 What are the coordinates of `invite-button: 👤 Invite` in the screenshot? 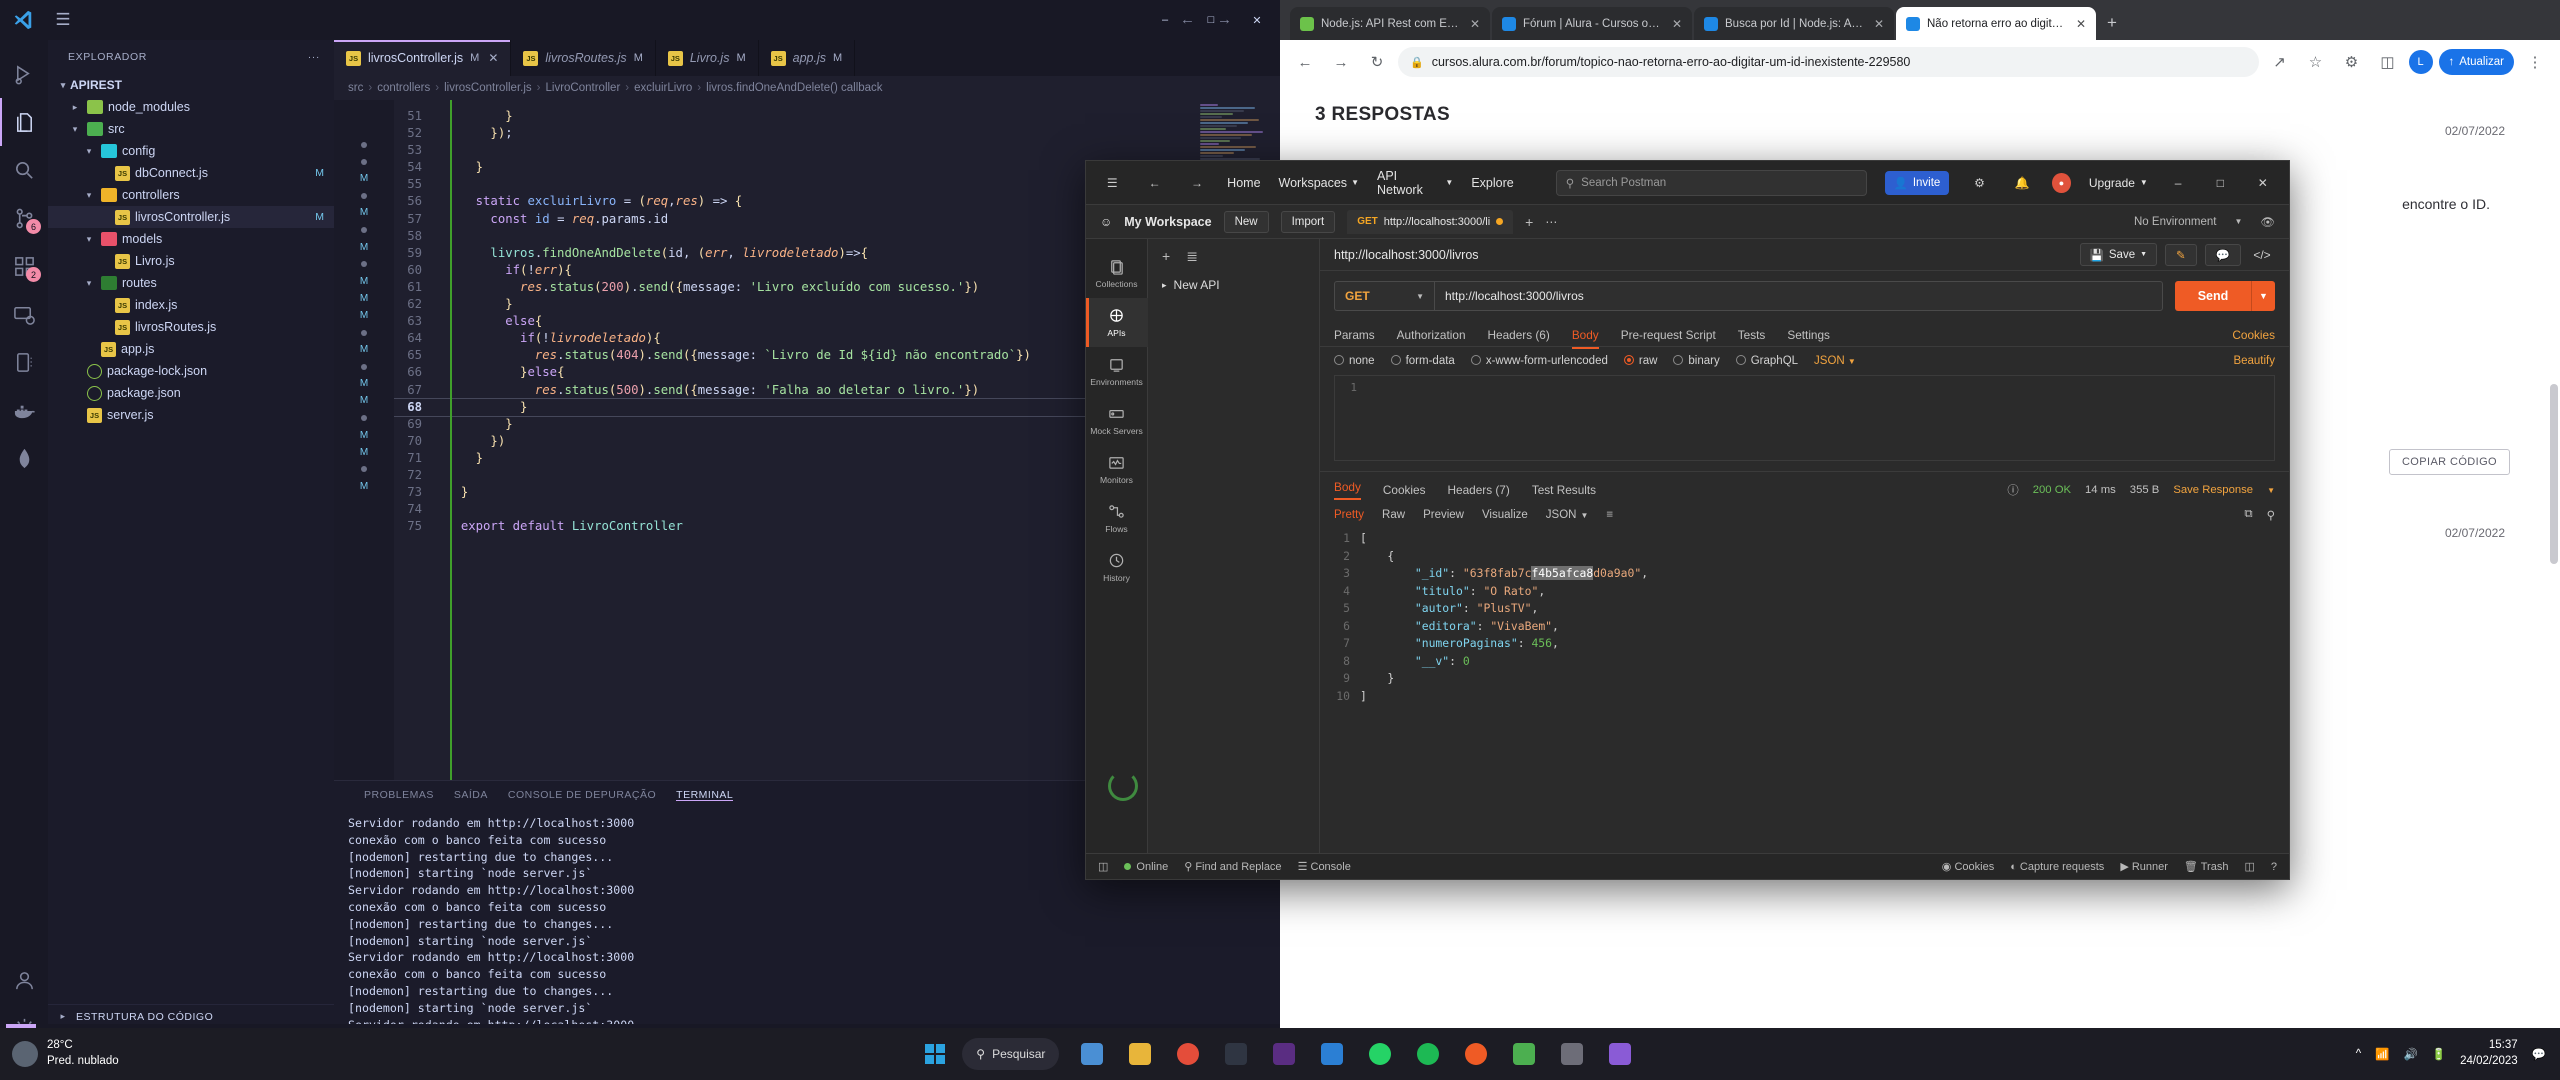 It's located at (1917, 182).